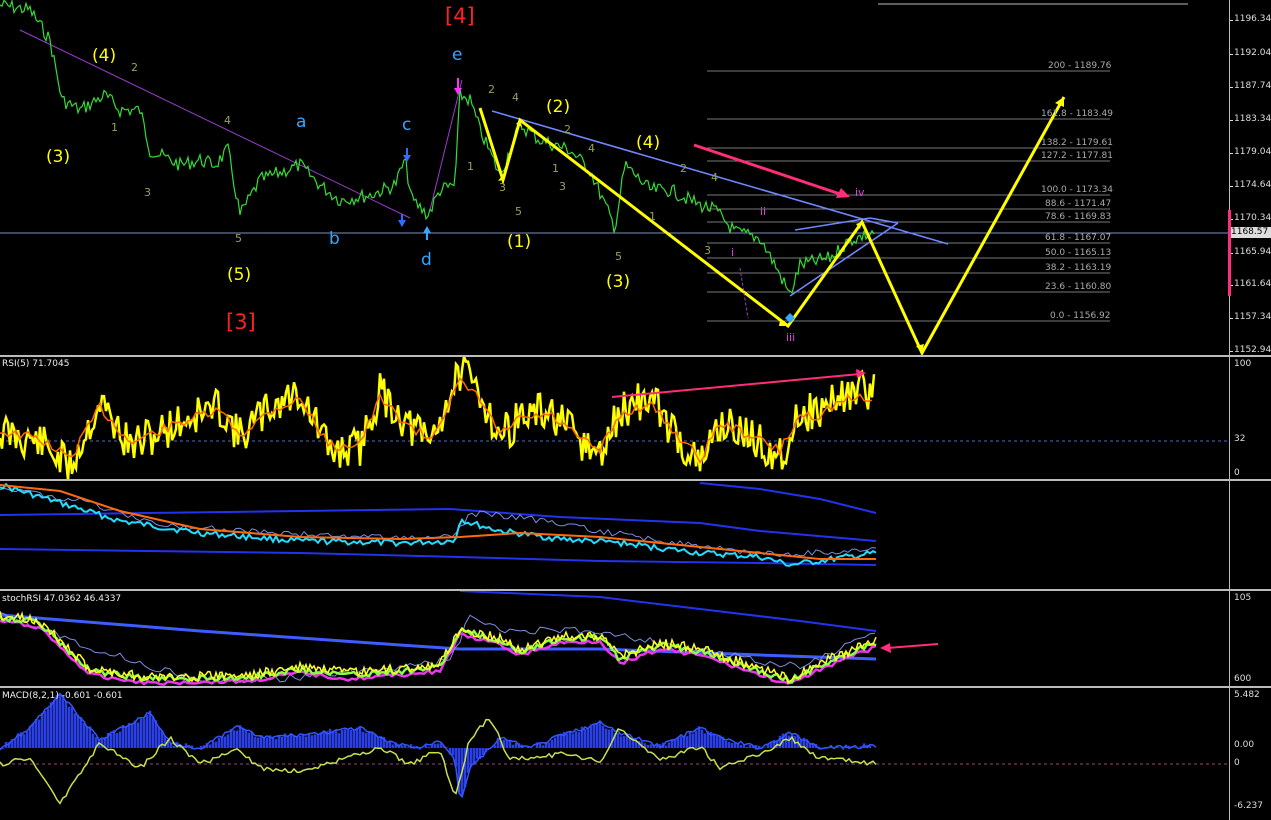 The height and width of the screenshot is (820, 1271). Describe the element at coordinates (1240, 439) in the screenshot. I see `rsi-tick: 32` at that location.